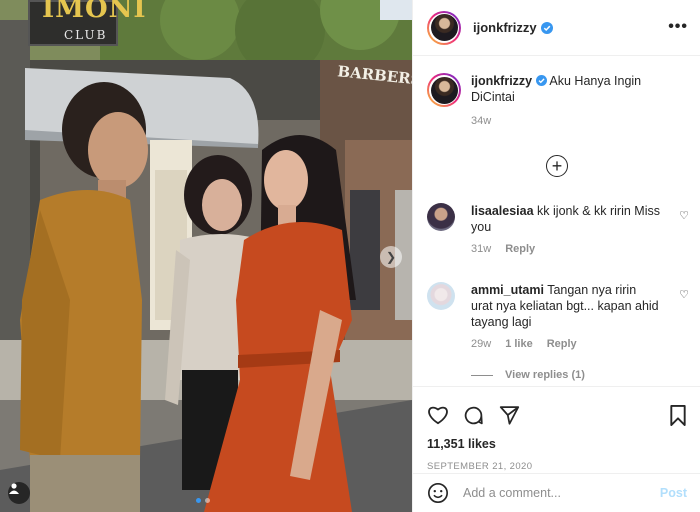  I want to click on carousel-next-button: ❯, so click(391, 257).